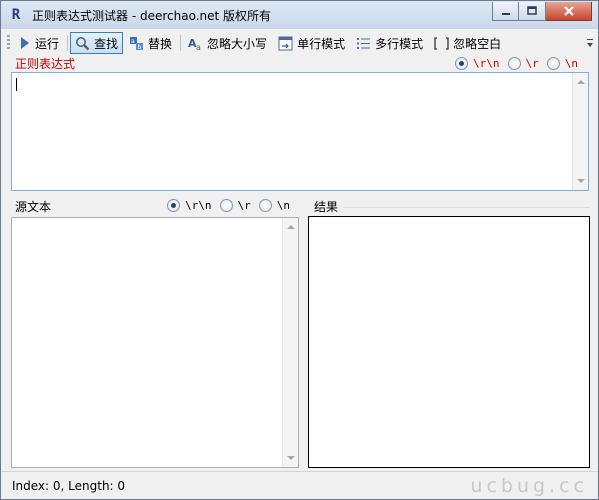 This screenshot has width=599, height=500. Describe the element at coordinates (529, 486) in the screenshot. I see `watermark: ucbug.cc` at that location.